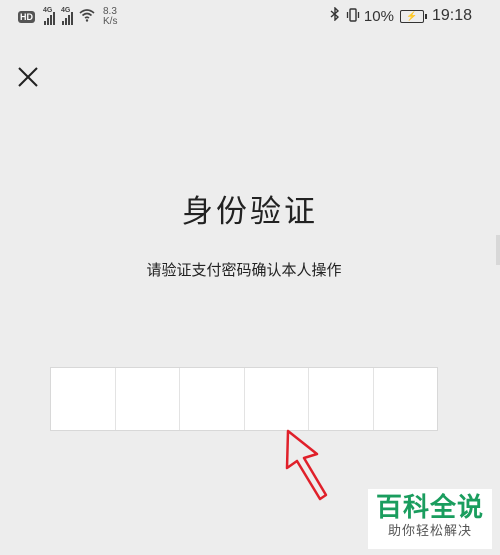 The image size is (500, 555). I want to click on status-bar: HD 4G 4G 8.3 K/s 10% ⚡ 19:18, so click(250, 17).